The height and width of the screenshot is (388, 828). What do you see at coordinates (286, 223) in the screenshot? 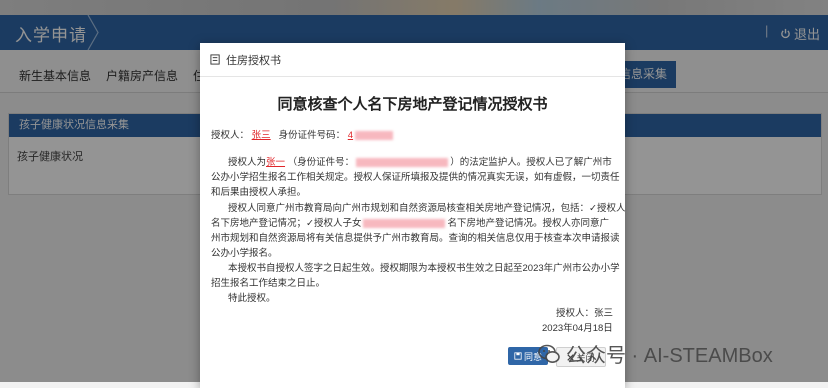
I see `p2-text-a: 名下房地产登记情况；✓授权人子女` at bounding box center [286, 223].